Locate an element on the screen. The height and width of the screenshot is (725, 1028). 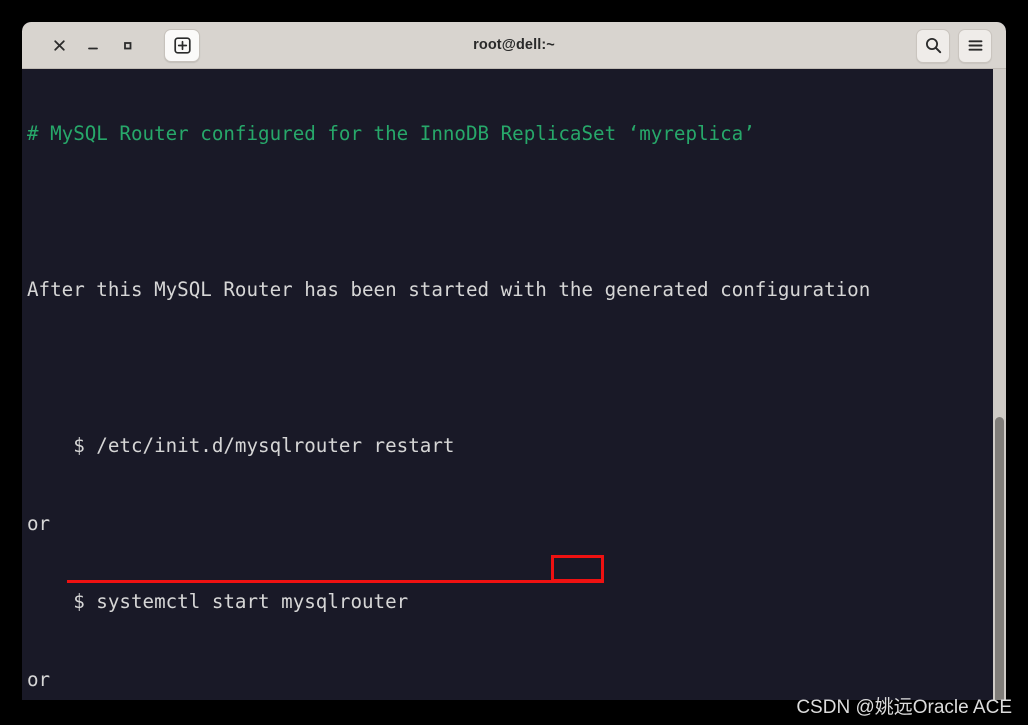
watermark: CSDN @姚远Oracle ACE is located at coordinates (904, 707).